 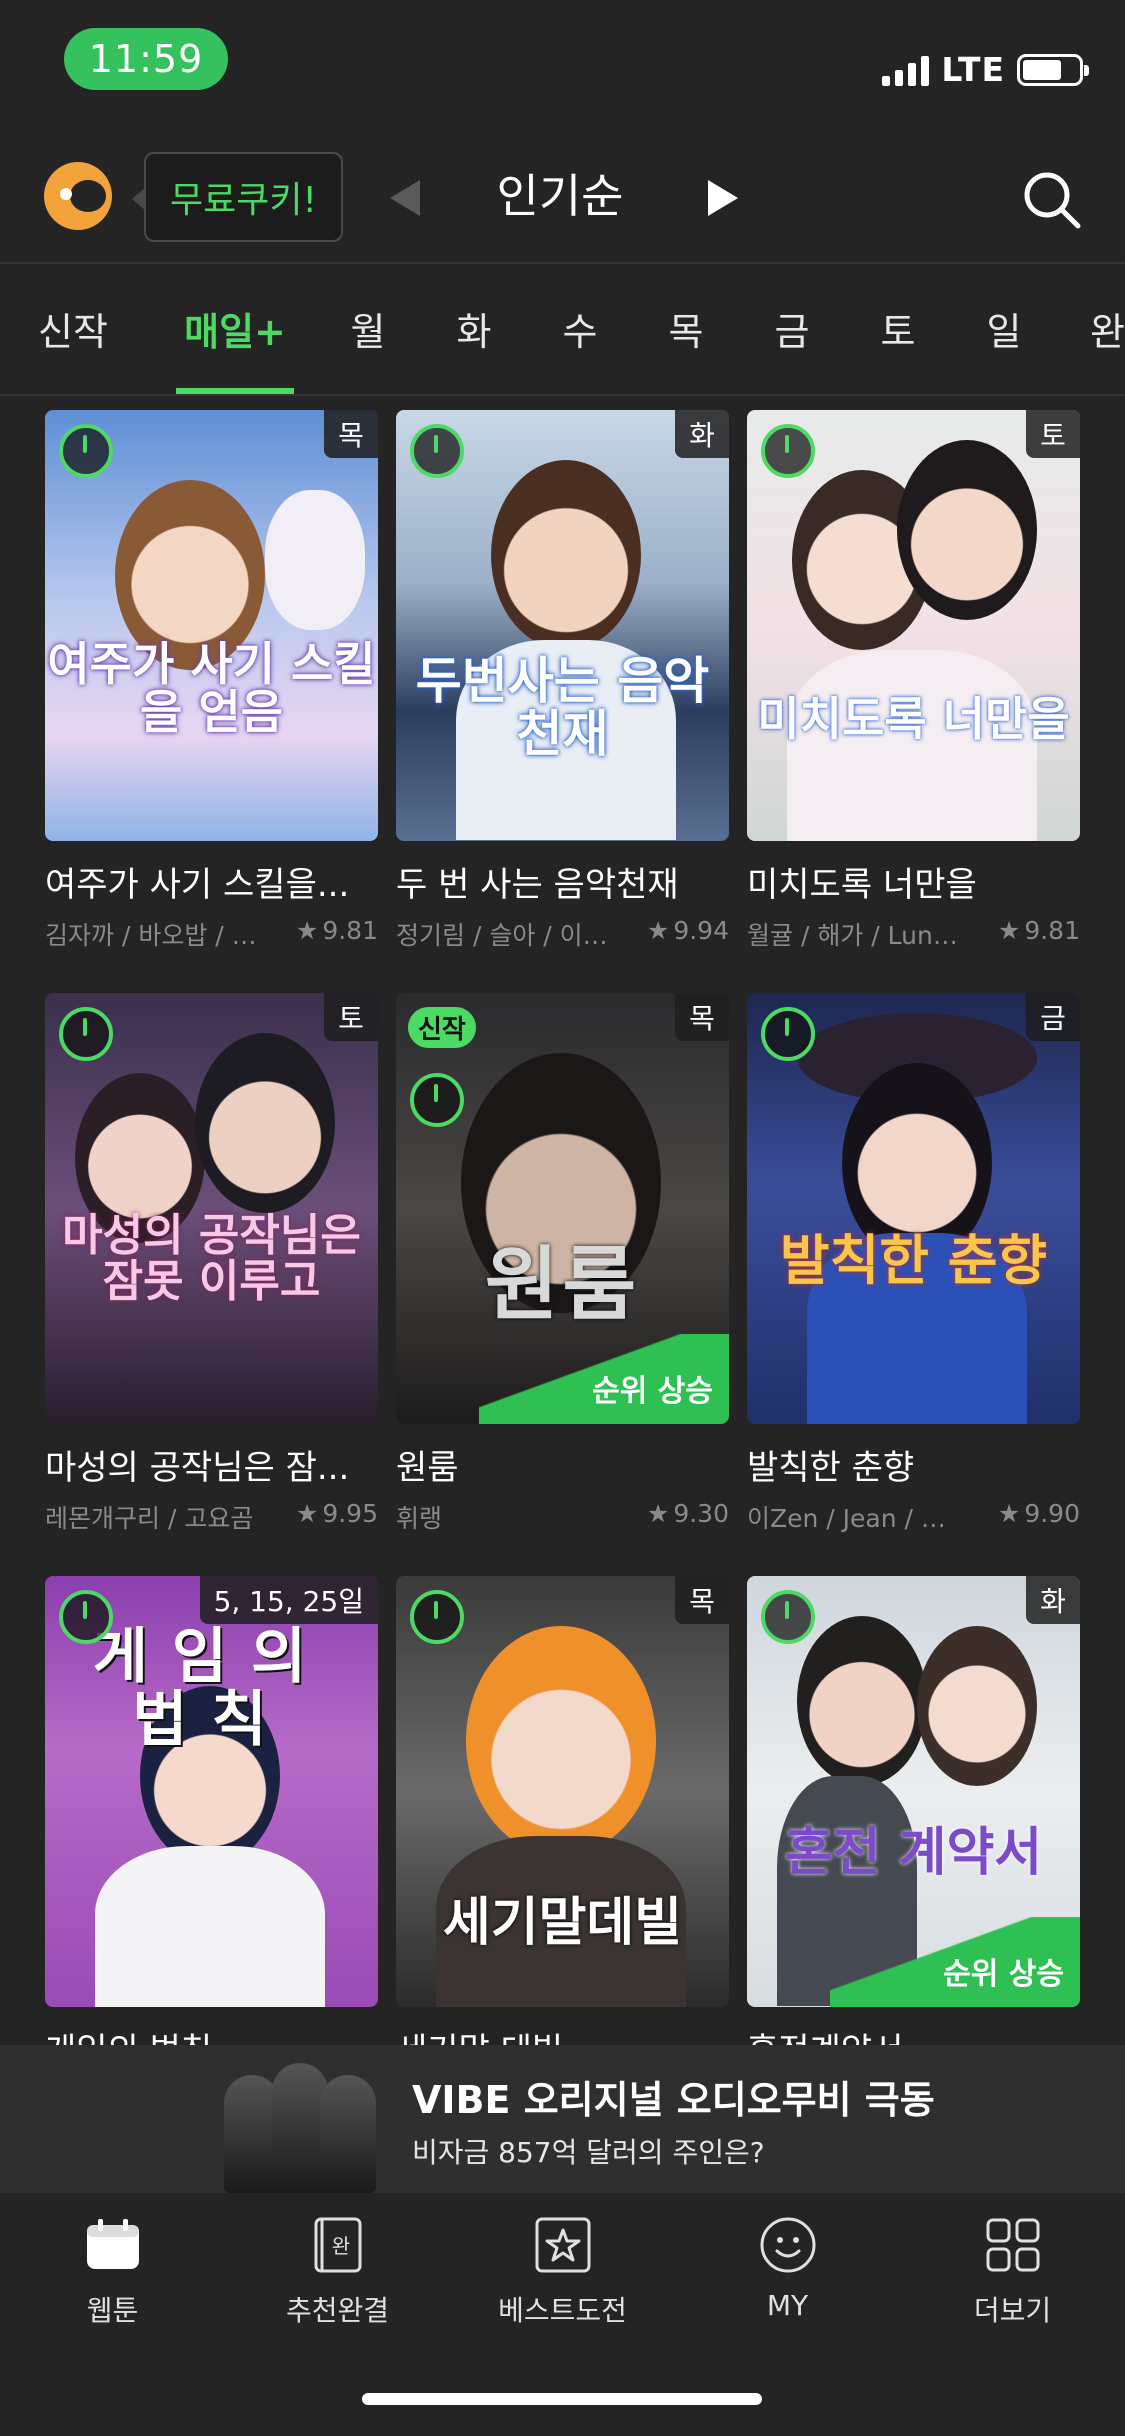 What do you see at coordinates (913, 1791) in the screenshot?
I see `comic-thumbnail: 혼전 계약서 화 순위 상승` at bounding box center [913, 1791].